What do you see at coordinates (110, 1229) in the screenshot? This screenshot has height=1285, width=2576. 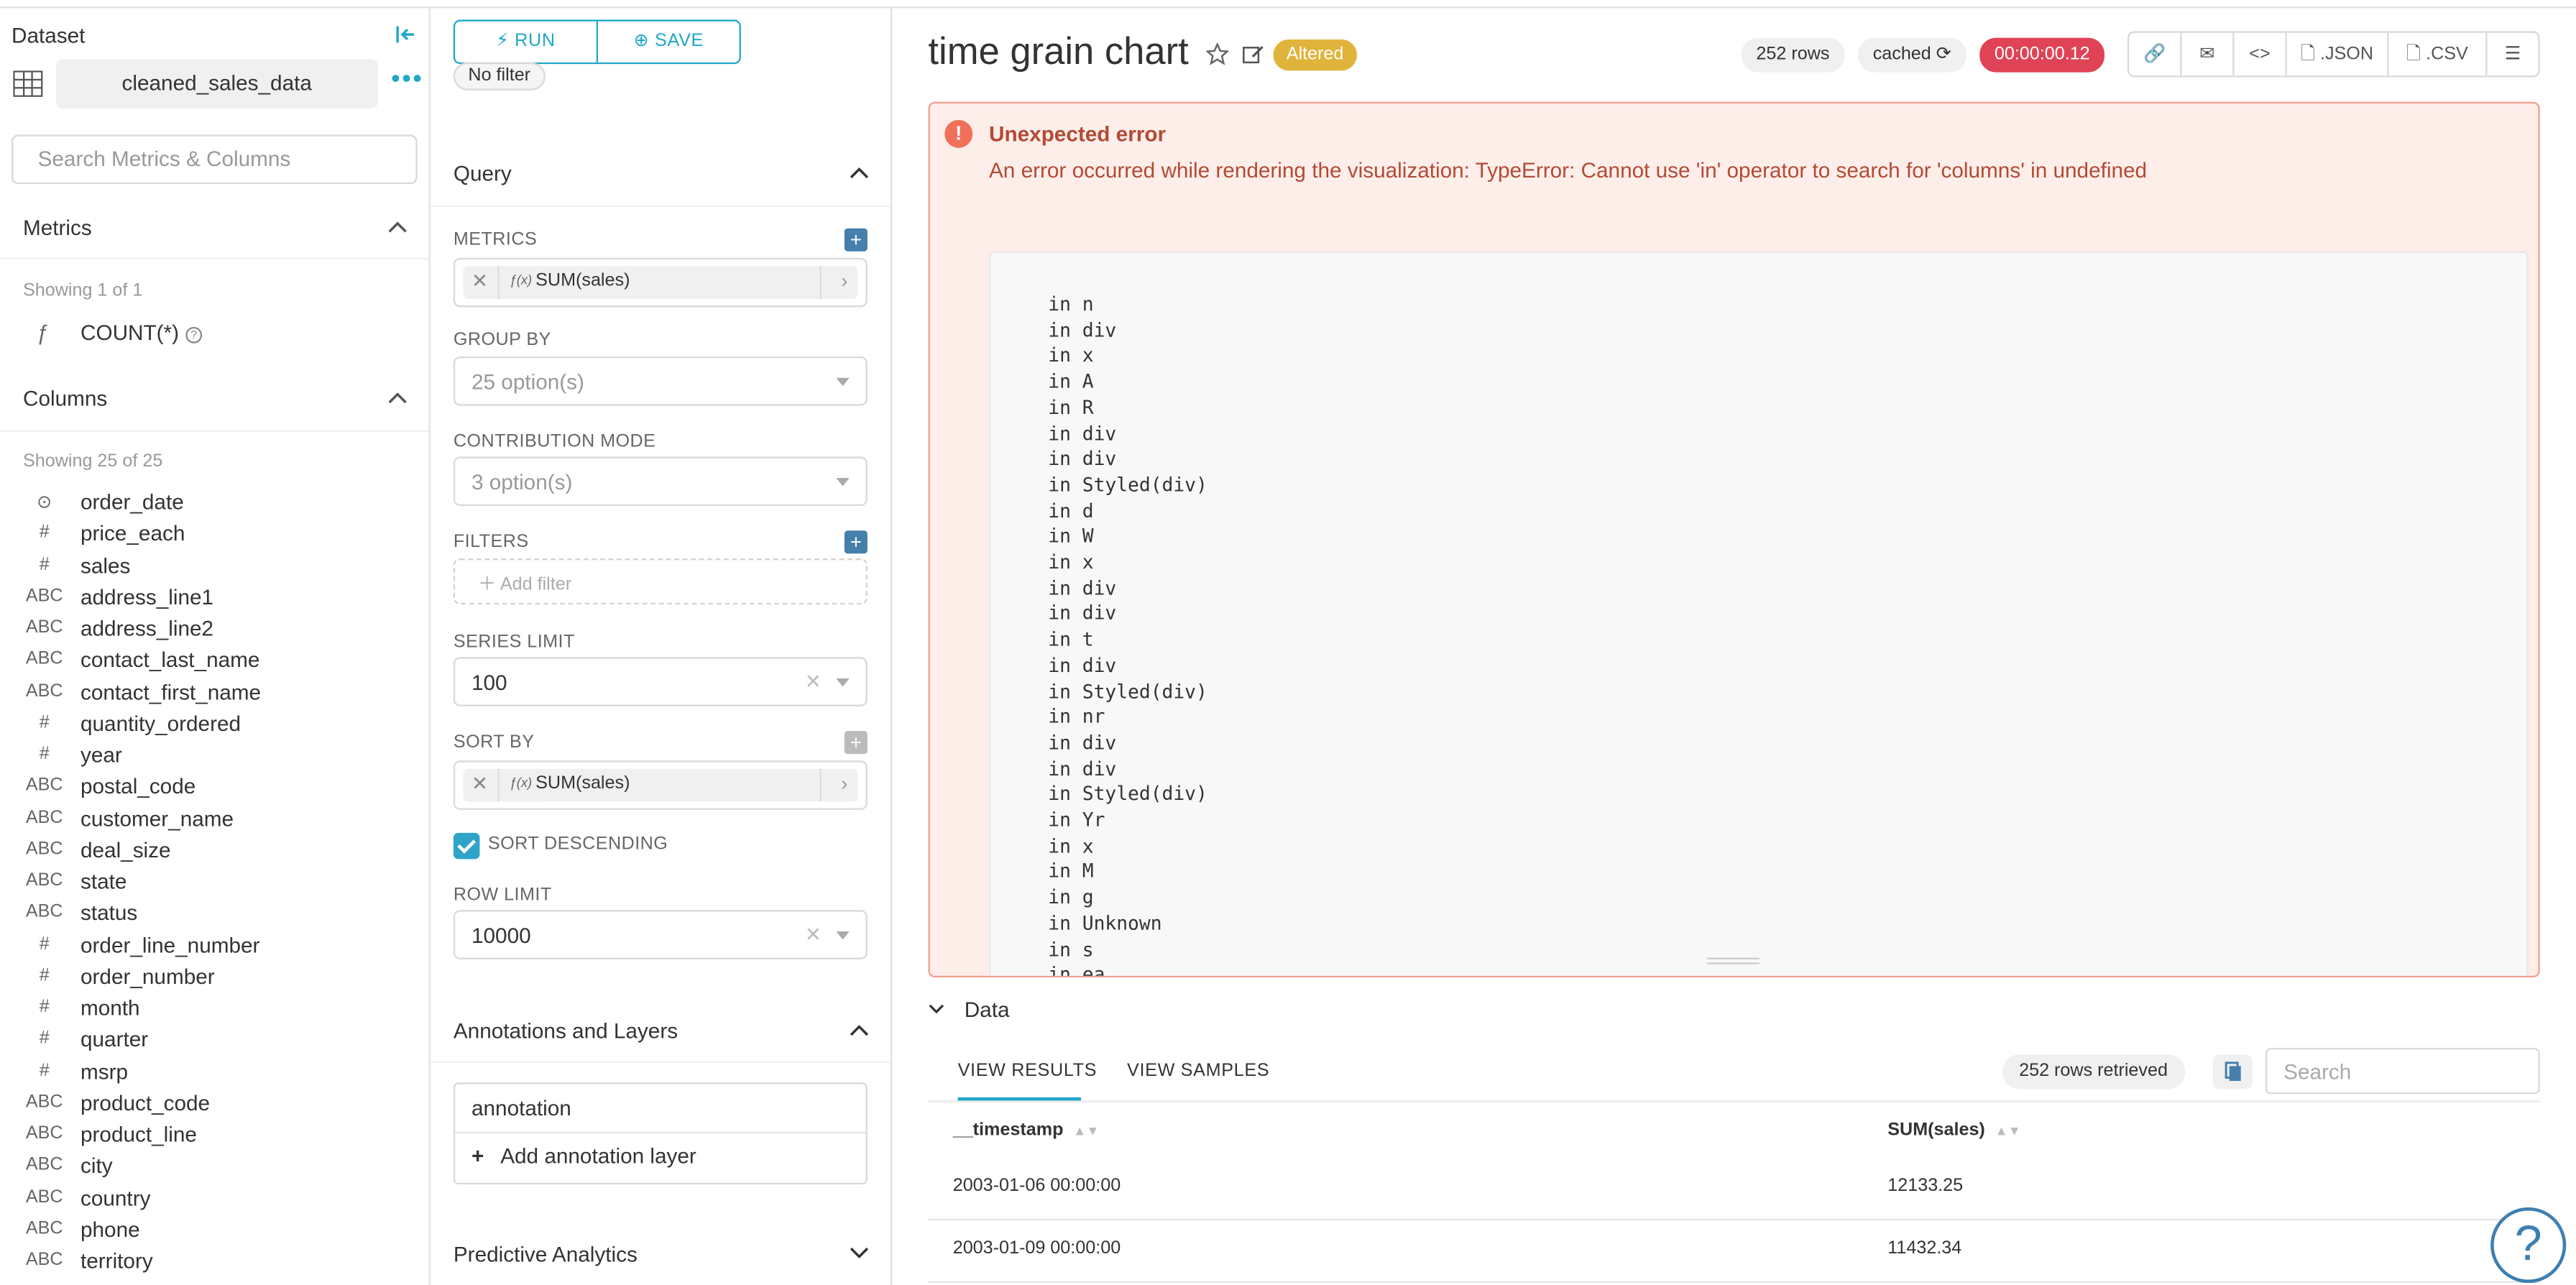 I see `column-name: phone` at bounding box center [110, 1229].